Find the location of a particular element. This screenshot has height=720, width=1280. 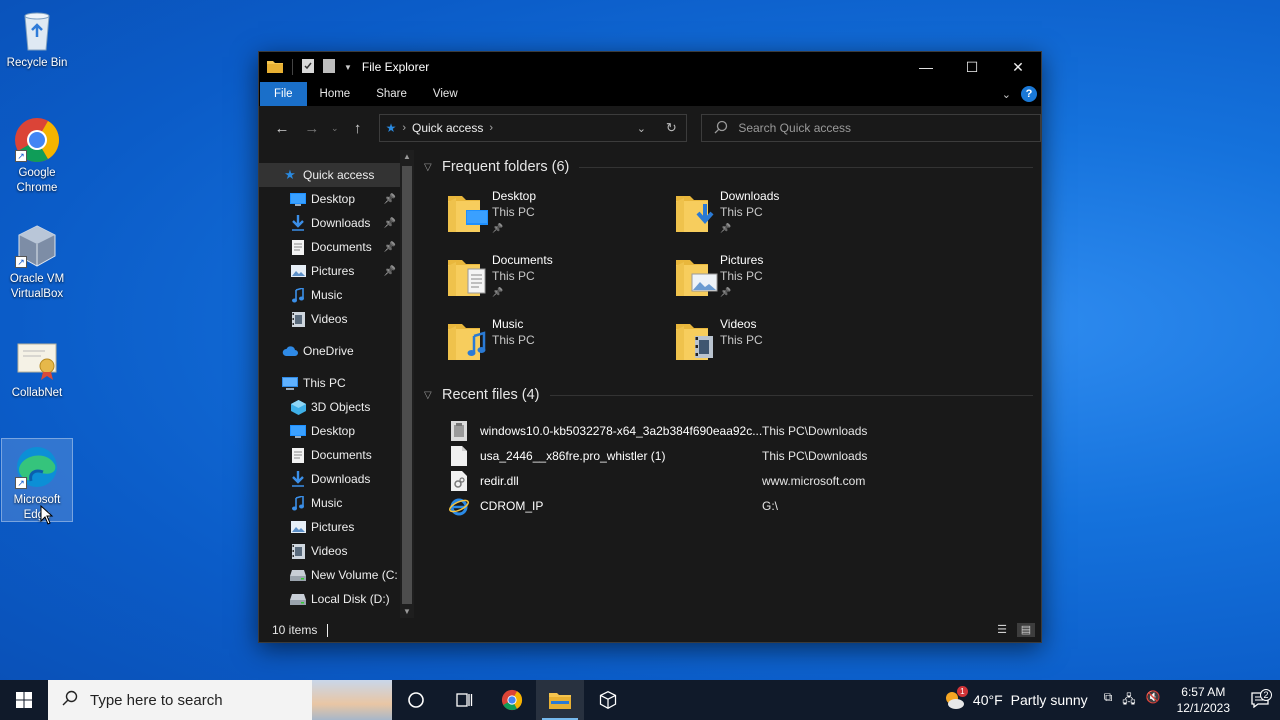

maximize-button: ☐ is located at coordinates (972, 67).